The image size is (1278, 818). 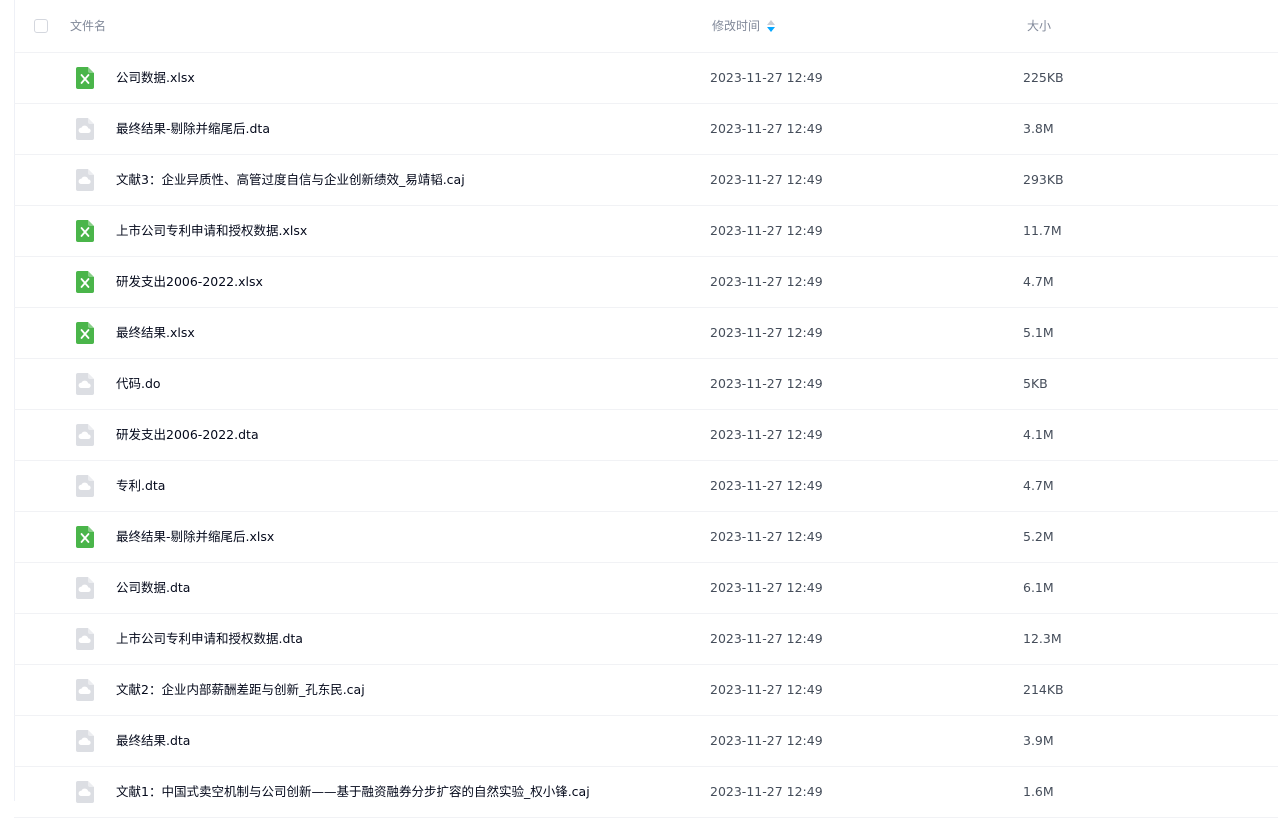 What do you see at coordinates (646, 486) in the screenshot?
I see `file-row: 专利.dta 2023-11-27 12:49 4.7M` at bounding box center [646, 486].